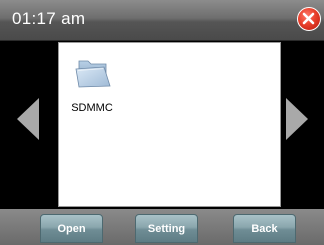 The image size is (324, 245). Describe the element at coordinates (49, 18) in the screenshot. I see `clock-time: 01:17 am` at that location.